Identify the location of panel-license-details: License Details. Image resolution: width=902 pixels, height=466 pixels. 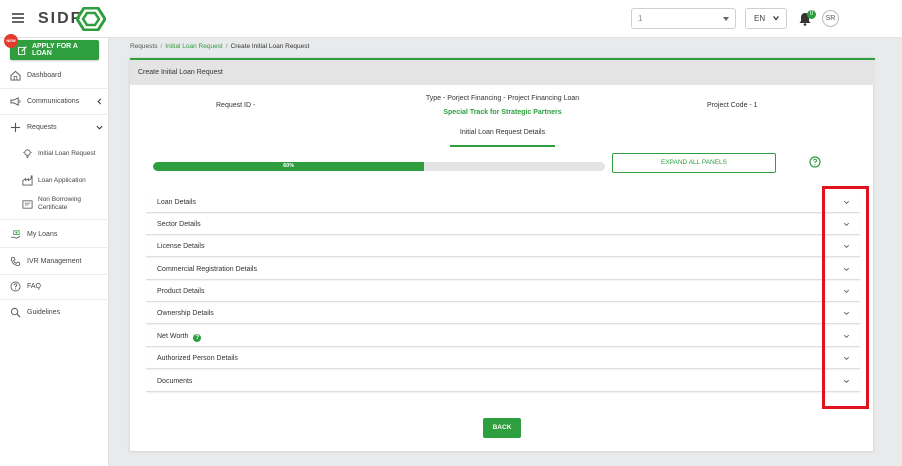
(503, 246).